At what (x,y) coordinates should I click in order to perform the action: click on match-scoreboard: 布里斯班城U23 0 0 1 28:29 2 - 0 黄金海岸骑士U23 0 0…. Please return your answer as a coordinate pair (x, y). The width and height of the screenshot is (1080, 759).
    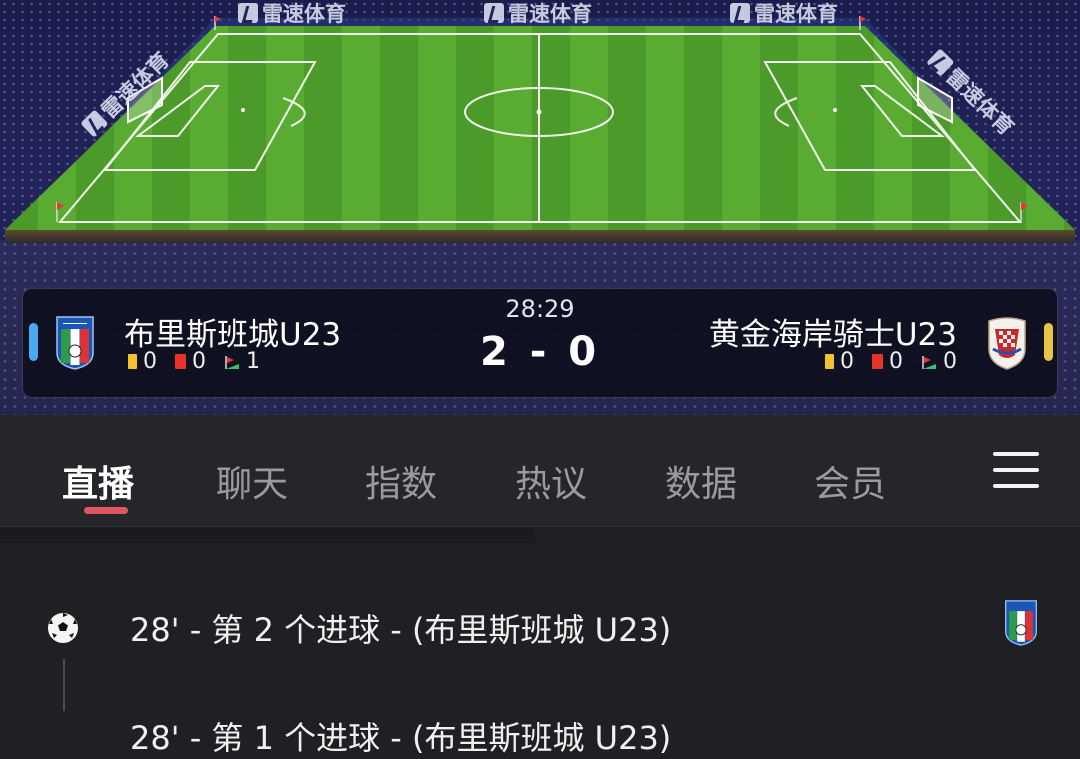
    Looking at the image, I should click on (540, 343).